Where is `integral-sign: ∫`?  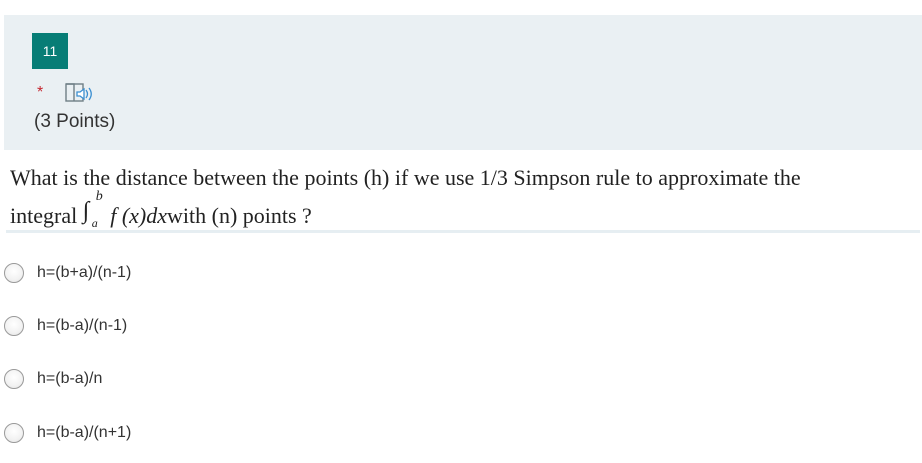 integral-sign: ∫ is located at coordinates (86, 211).